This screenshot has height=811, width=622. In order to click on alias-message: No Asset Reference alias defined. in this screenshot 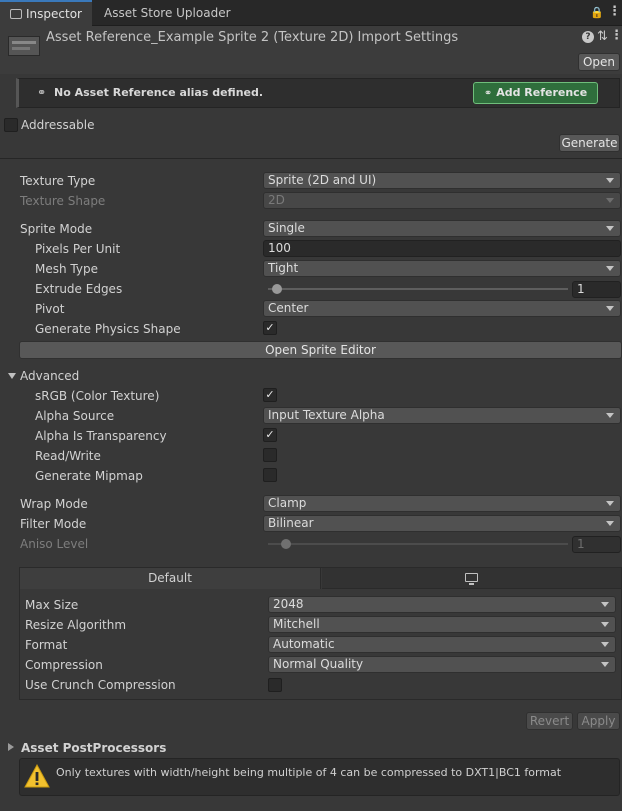, I will do `click(159, 92)`.